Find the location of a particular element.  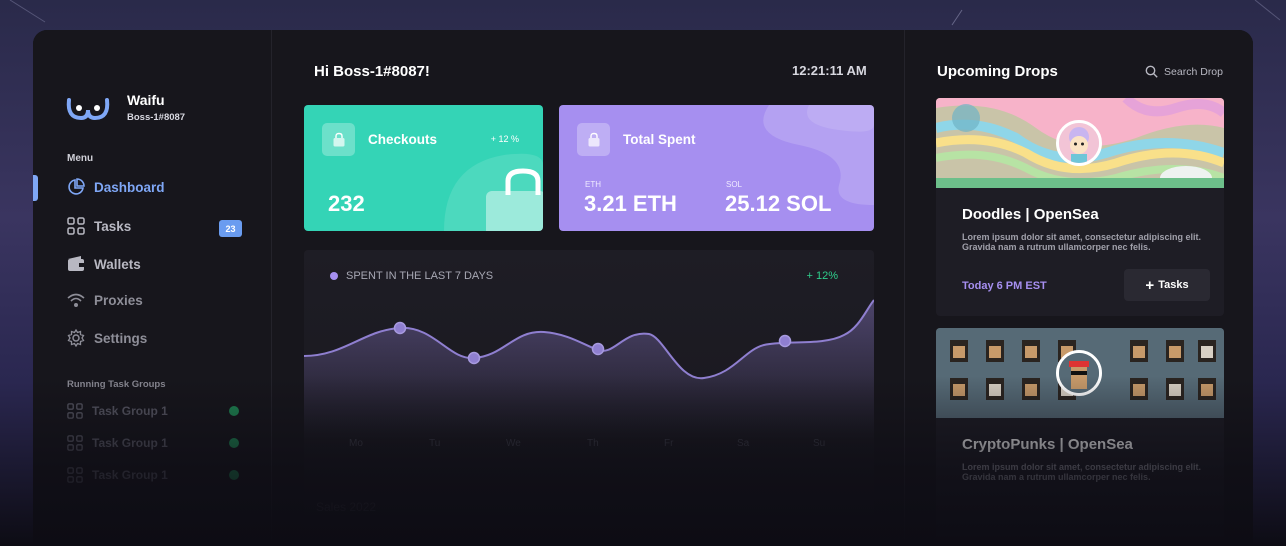

sidebar-item-settings: Settings is located at coordinates (107, 338).